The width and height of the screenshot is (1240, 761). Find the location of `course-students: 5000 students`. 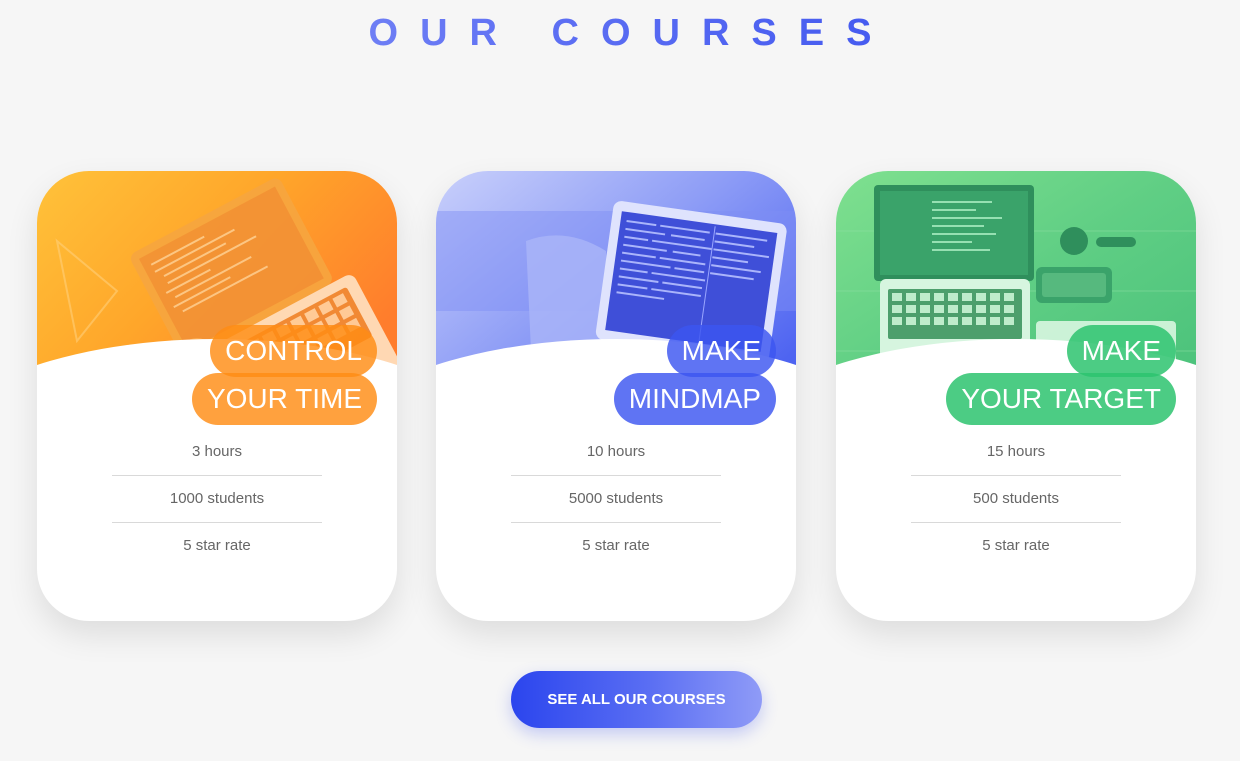

course-students: 5000 students is located at coordinates (616, 498).